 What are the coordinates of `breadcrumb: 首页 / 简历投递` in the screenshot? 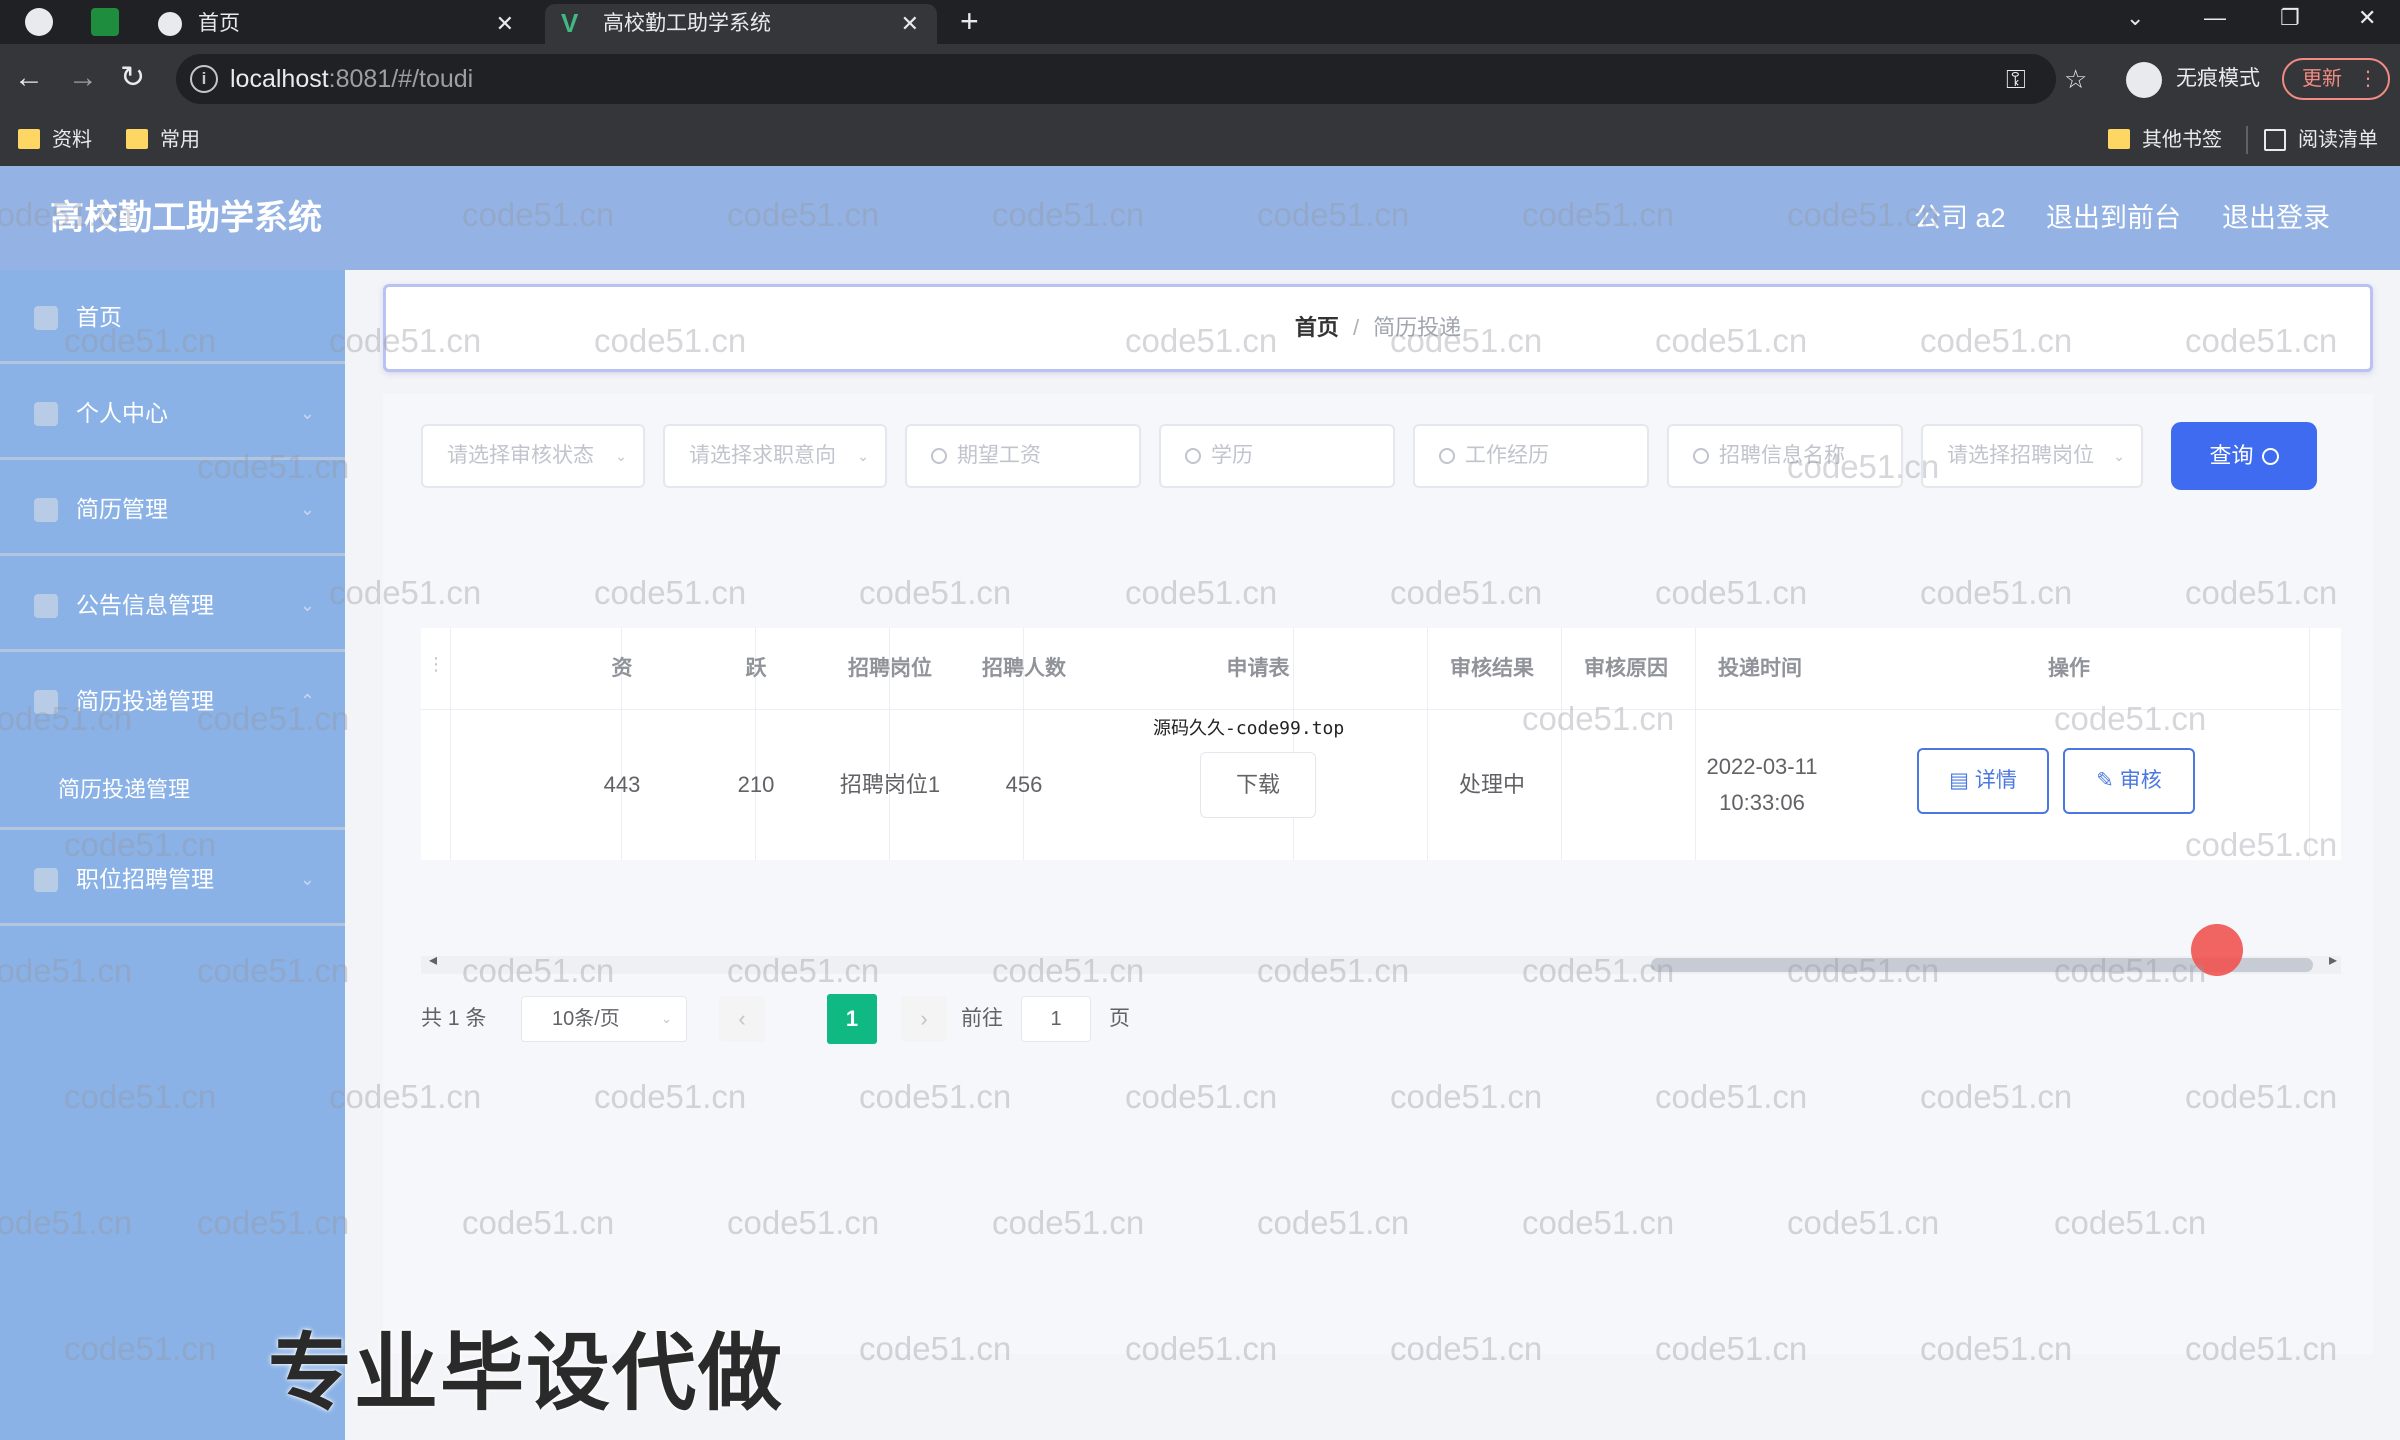 It's located at (1378, 328).